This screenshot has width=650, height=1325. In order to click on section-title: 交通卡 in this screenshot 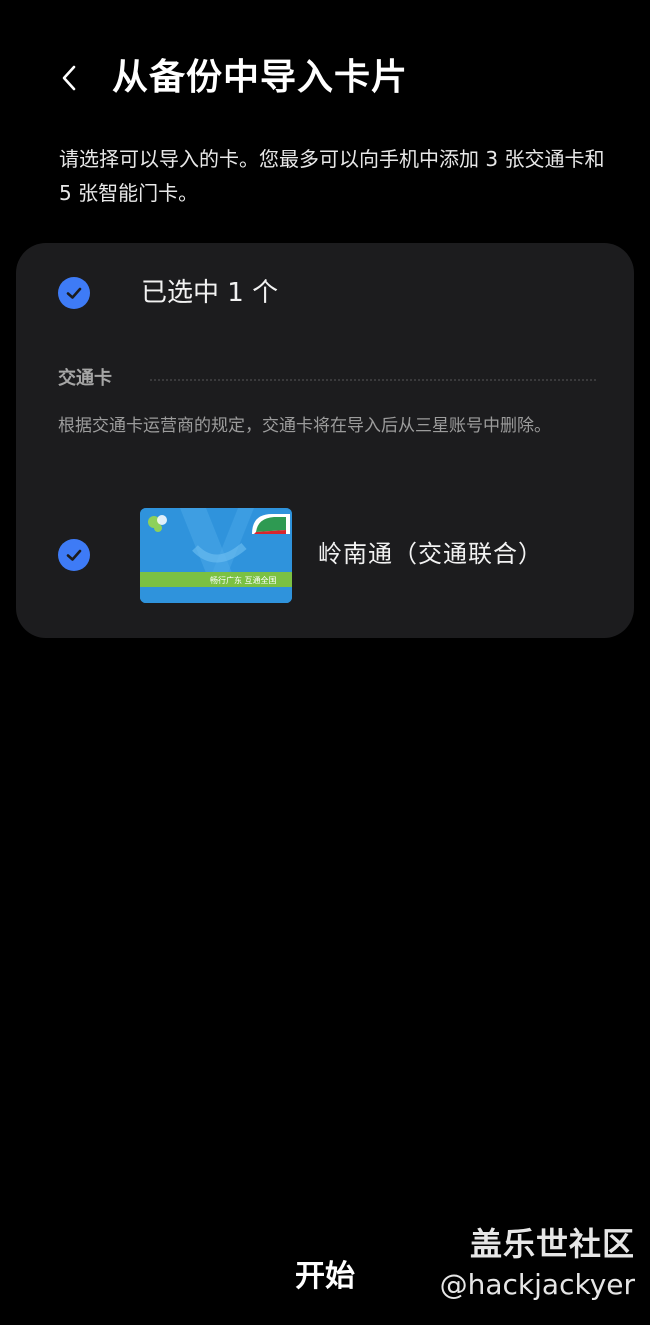, I will do `click(85, 378)`.